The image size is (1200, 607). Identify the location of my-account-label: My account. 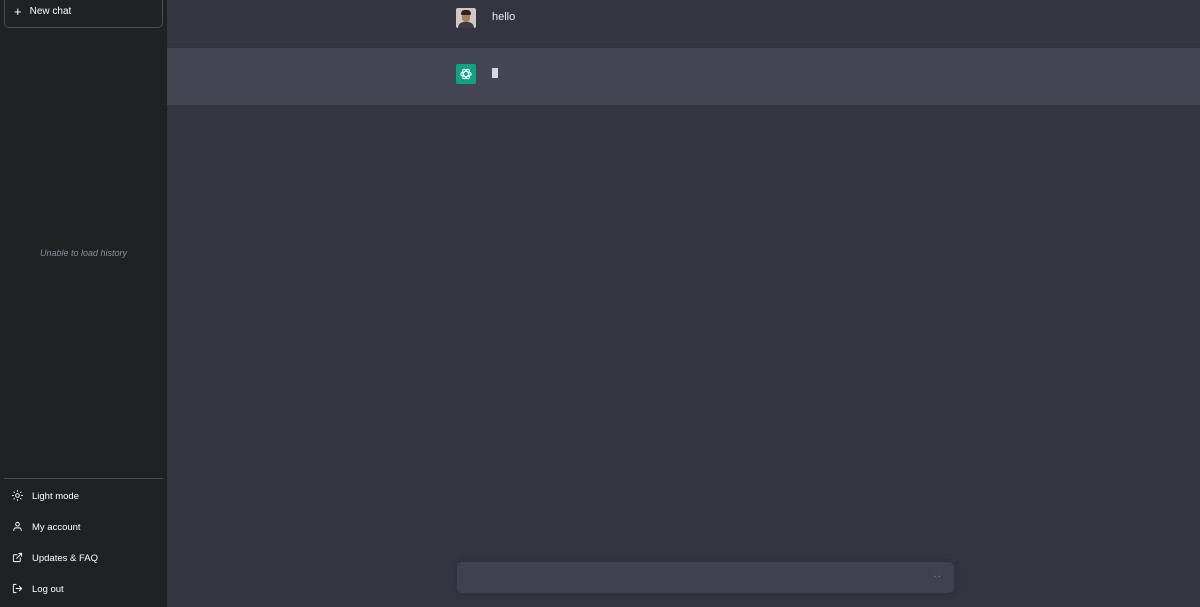
(56, 527).